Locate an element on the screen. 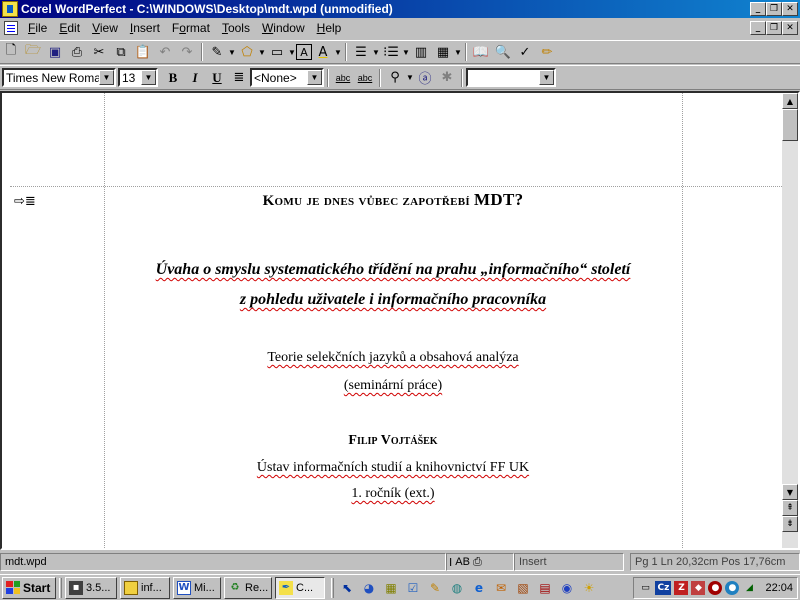  edit-icon: ✎ is located at coordinates (435, 588).